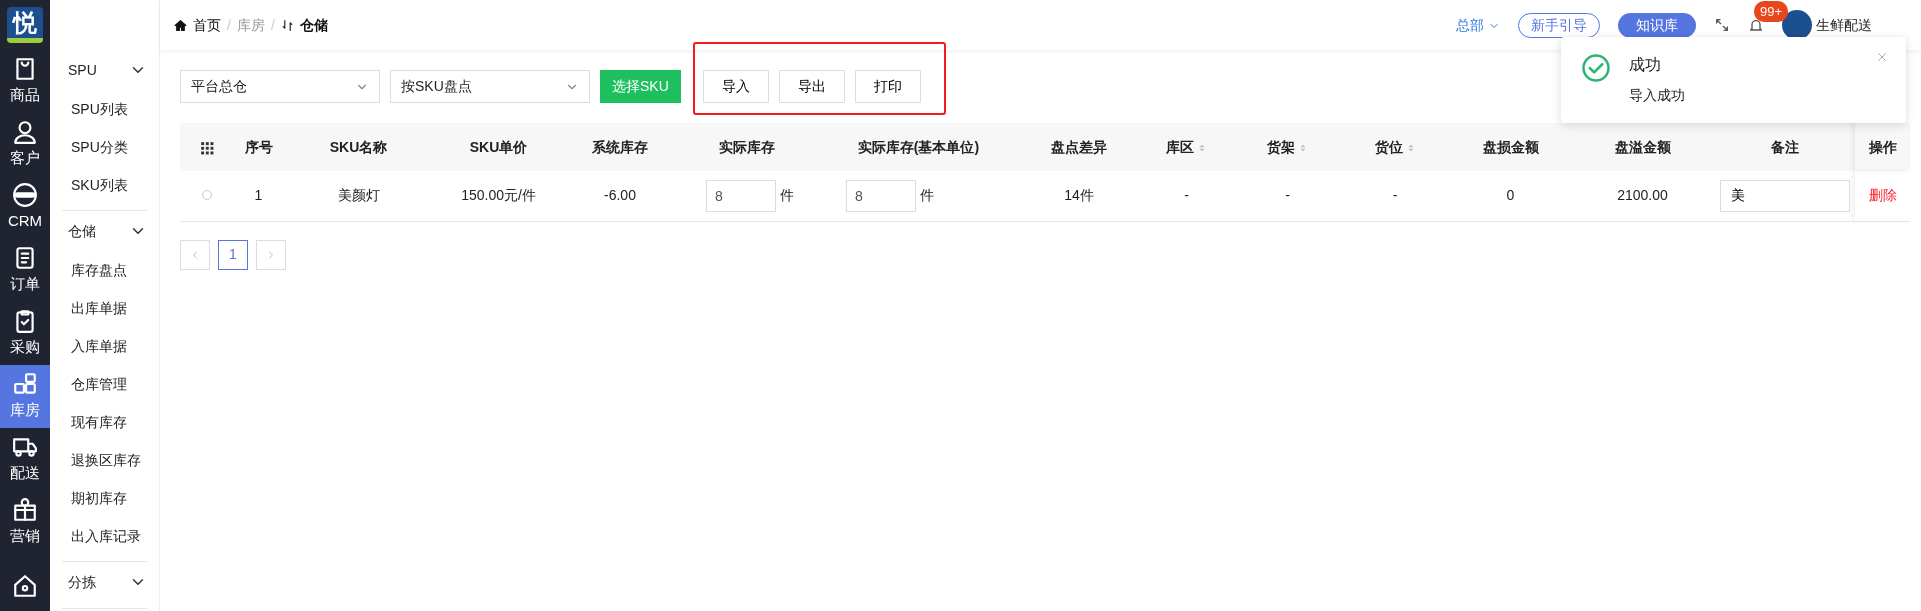  Describe the element at coordinates (1784, 146) in the screenshot. I see `column-header: 备注` at that location.